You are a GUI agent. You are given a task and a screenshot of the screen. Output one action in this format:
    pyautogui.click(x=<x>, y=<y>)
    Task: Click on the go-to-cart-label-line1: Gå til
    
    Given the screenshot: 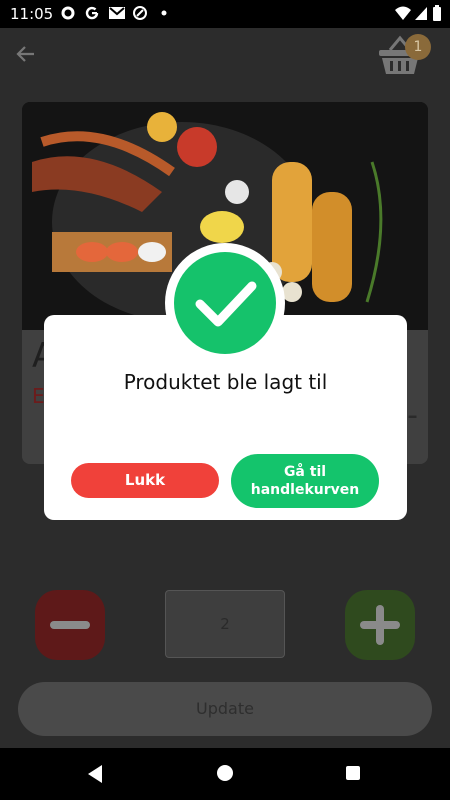 What is the action you would take?
    pyautogui.click(x=305, y=472)
    